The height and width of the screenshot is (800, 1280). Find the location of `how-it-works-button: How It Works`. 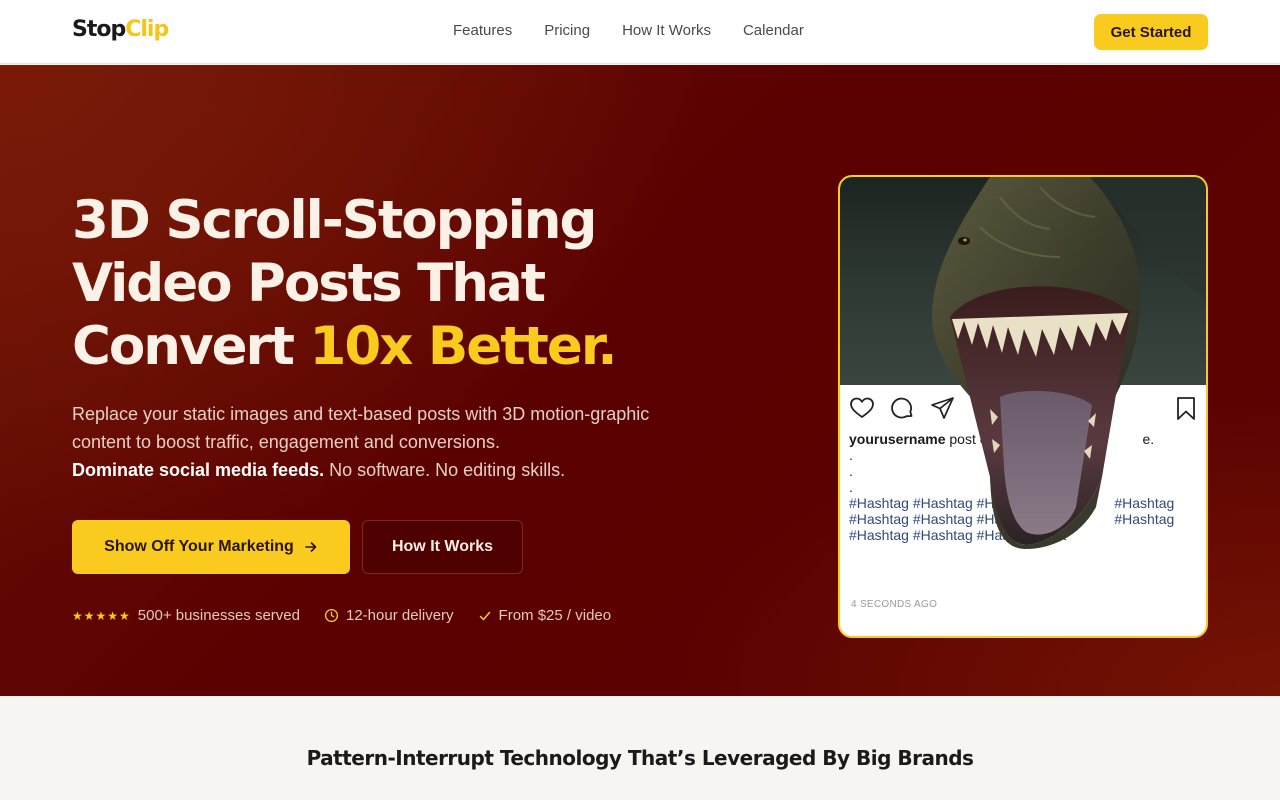

how-it-works-button: How It Works is located at coordinates (442, 547).